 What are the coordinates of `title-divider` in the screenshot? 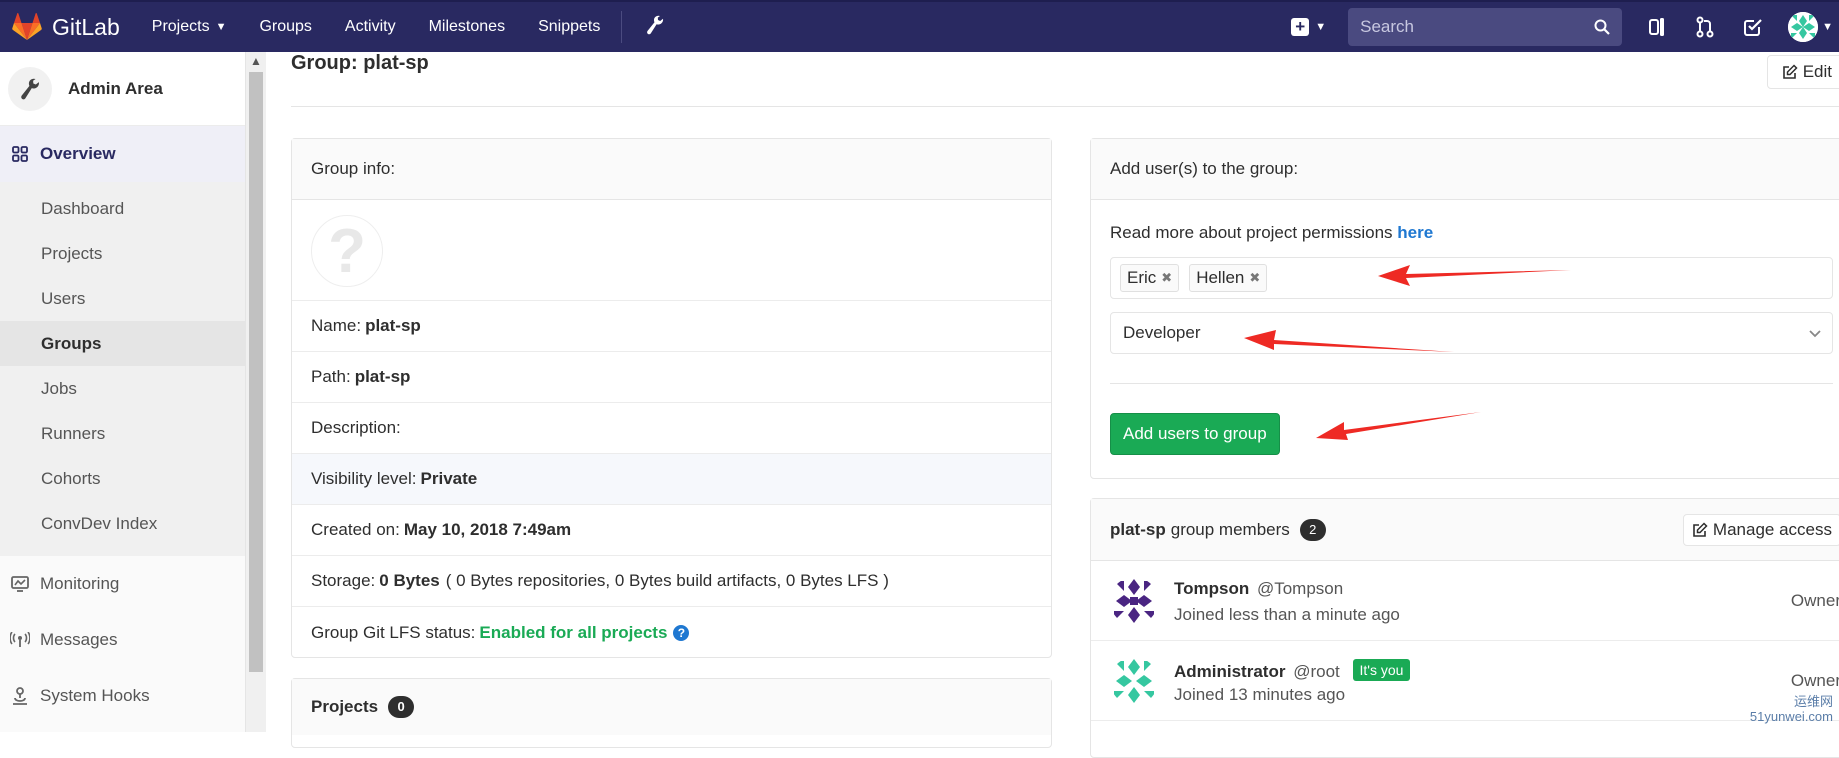 It's located at (1065, 106).